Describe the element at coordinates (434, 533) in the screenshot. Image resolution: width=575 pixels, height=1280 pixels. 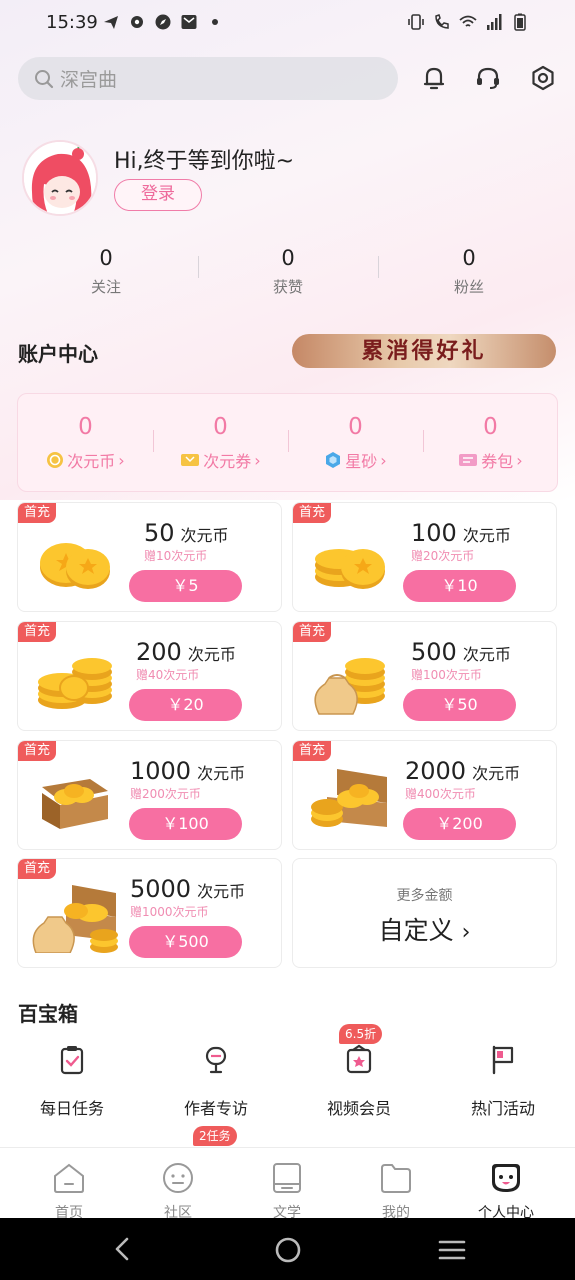
I see `recharge-amount: 100` at that location.